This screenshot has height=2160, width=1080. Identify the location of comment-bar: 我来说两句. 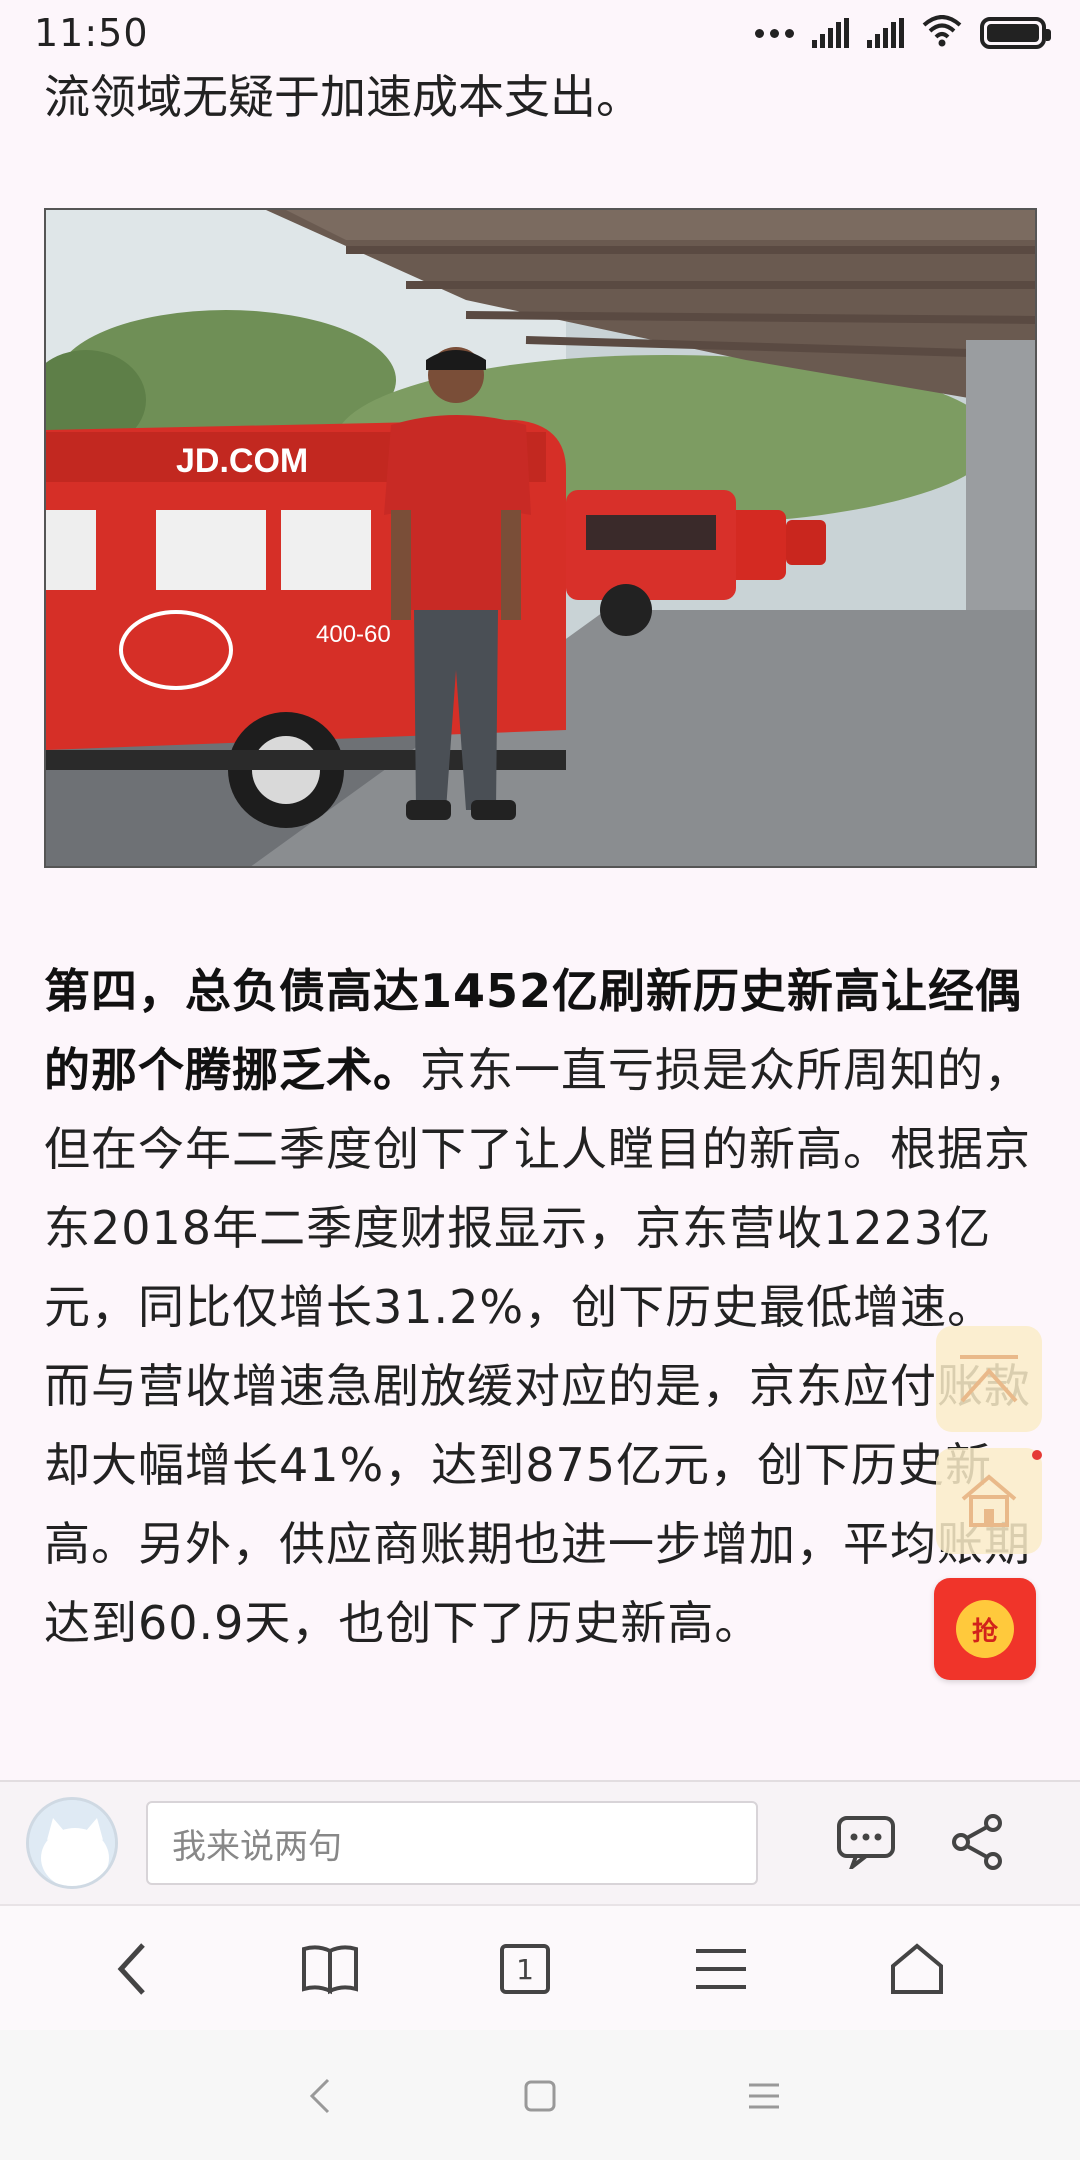
(540, 1842).